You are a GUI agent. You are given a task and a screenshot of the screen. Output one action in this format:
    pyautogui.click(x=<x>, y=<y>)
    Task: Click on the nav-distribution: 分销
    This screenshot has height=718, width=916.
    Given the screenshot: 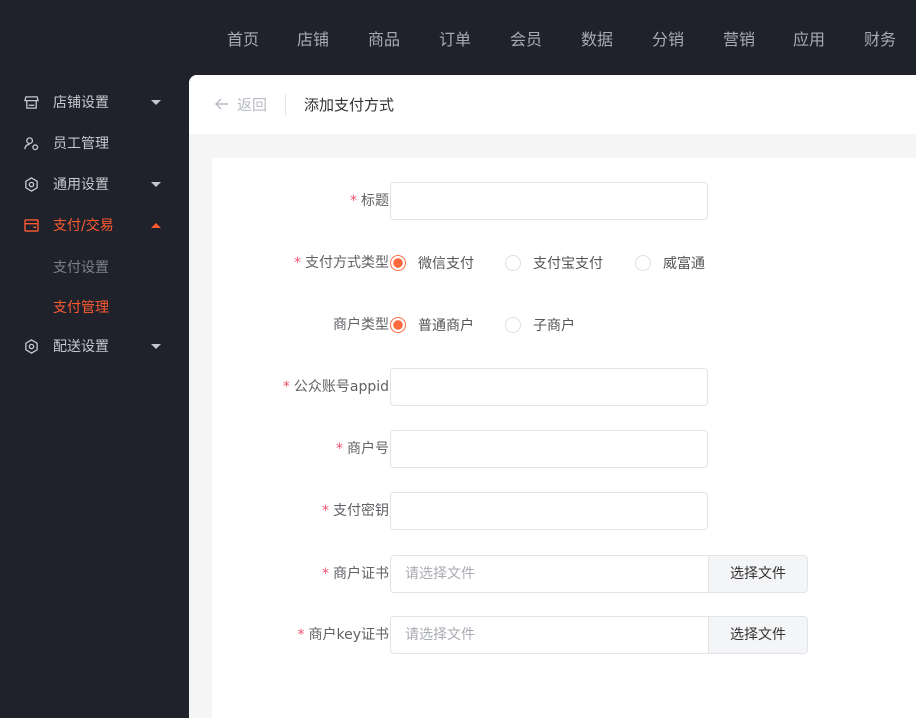 What is the action you would take?
    pyautogui.click(x=668, y=38)
    